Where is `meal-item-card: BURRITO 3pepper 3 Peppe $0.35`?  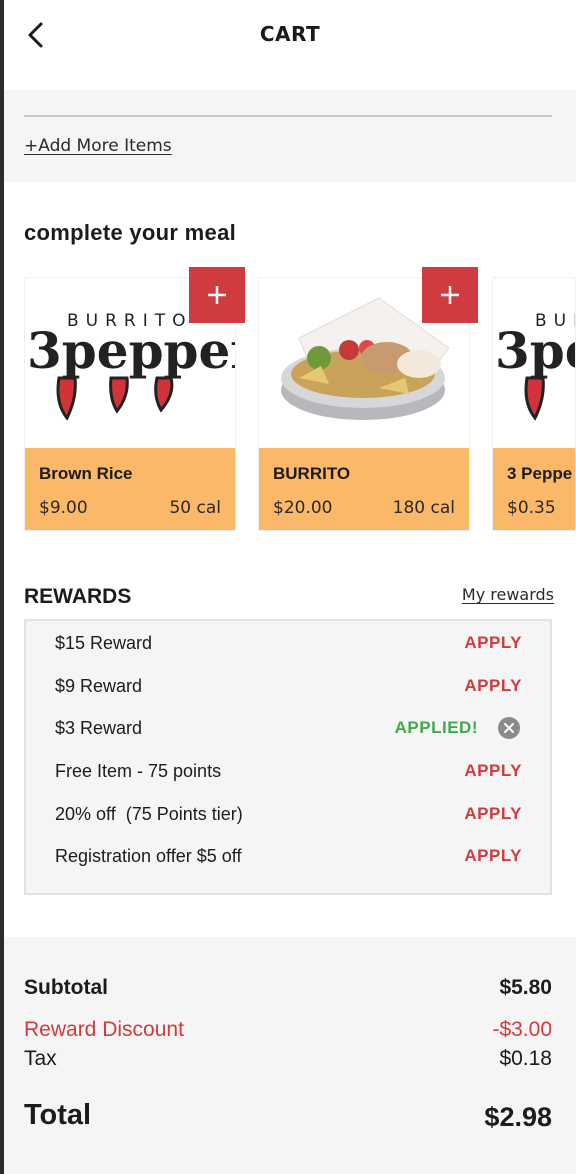 meal-item-card: BURRITO 3pepper 3 Peppe $0.35 is located at coordinates (534, 404).